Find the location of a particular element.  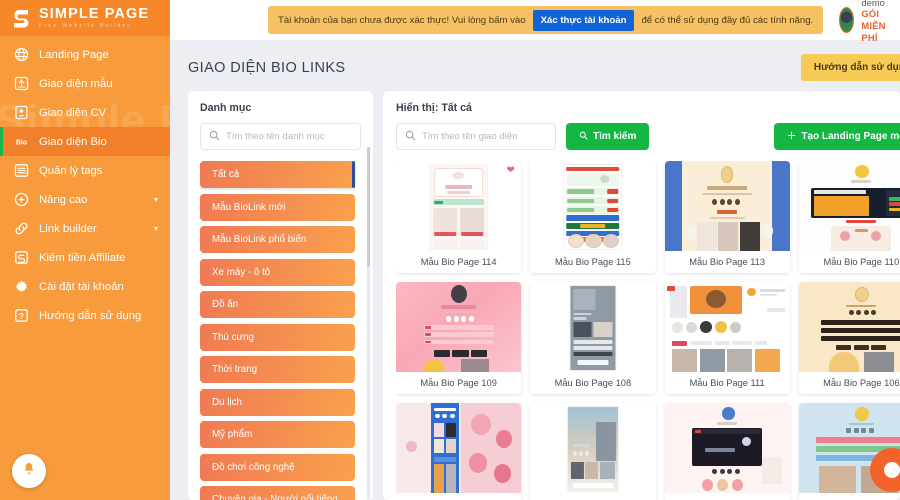

category-label: Tất cả is located at coordinates (226, 174).